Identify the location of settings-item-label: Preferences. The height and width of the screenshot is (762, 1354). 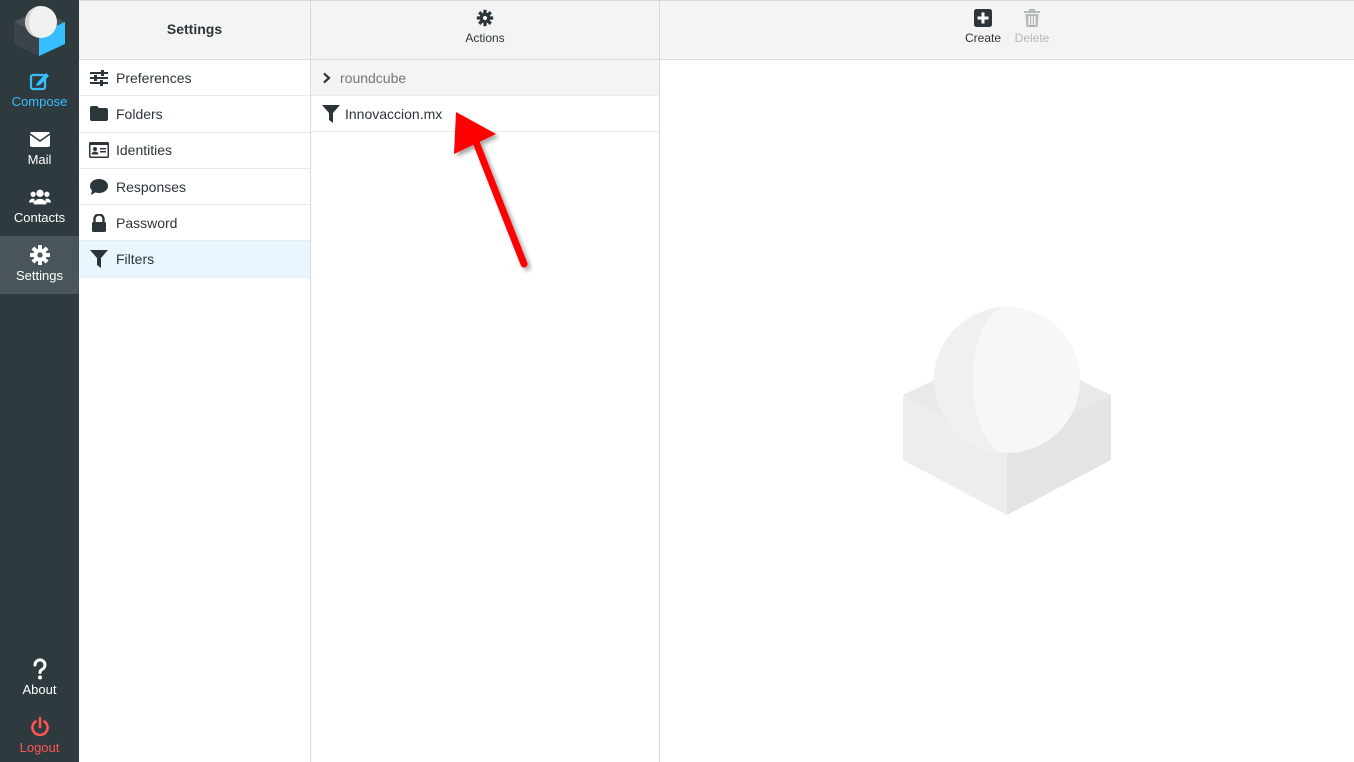
(154, 77).